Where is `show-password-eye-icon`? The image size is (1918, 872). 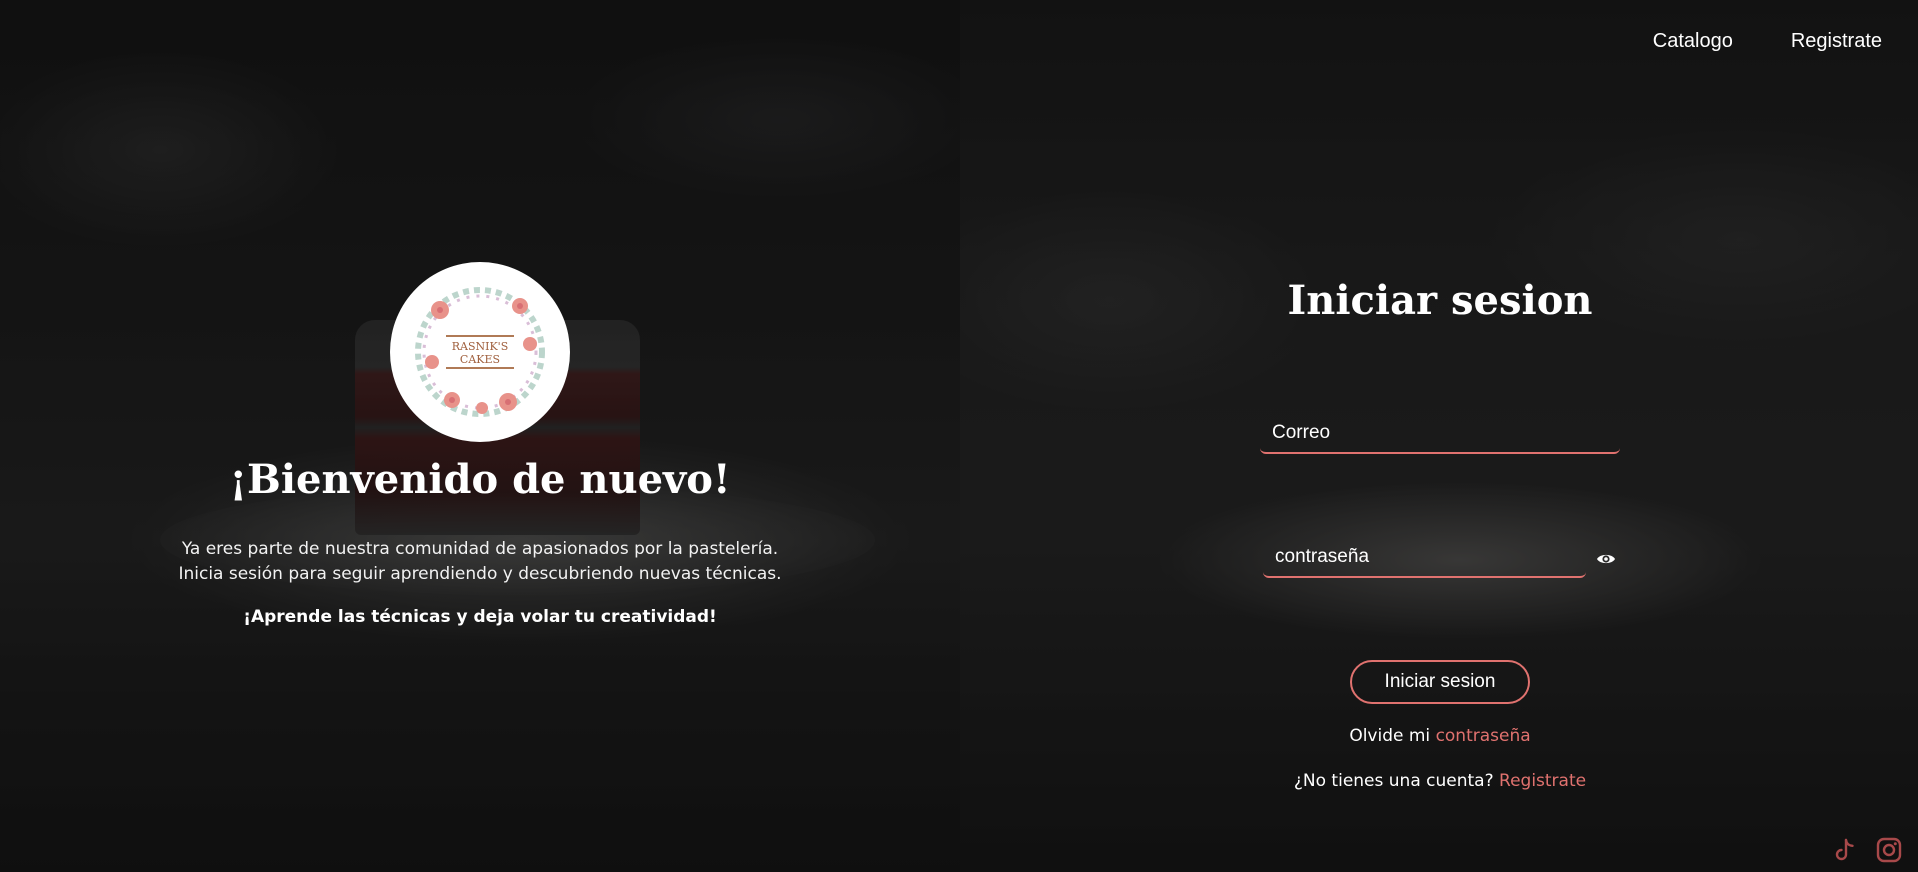 show-password-eye-icon is located at coordinates (1606, 559).